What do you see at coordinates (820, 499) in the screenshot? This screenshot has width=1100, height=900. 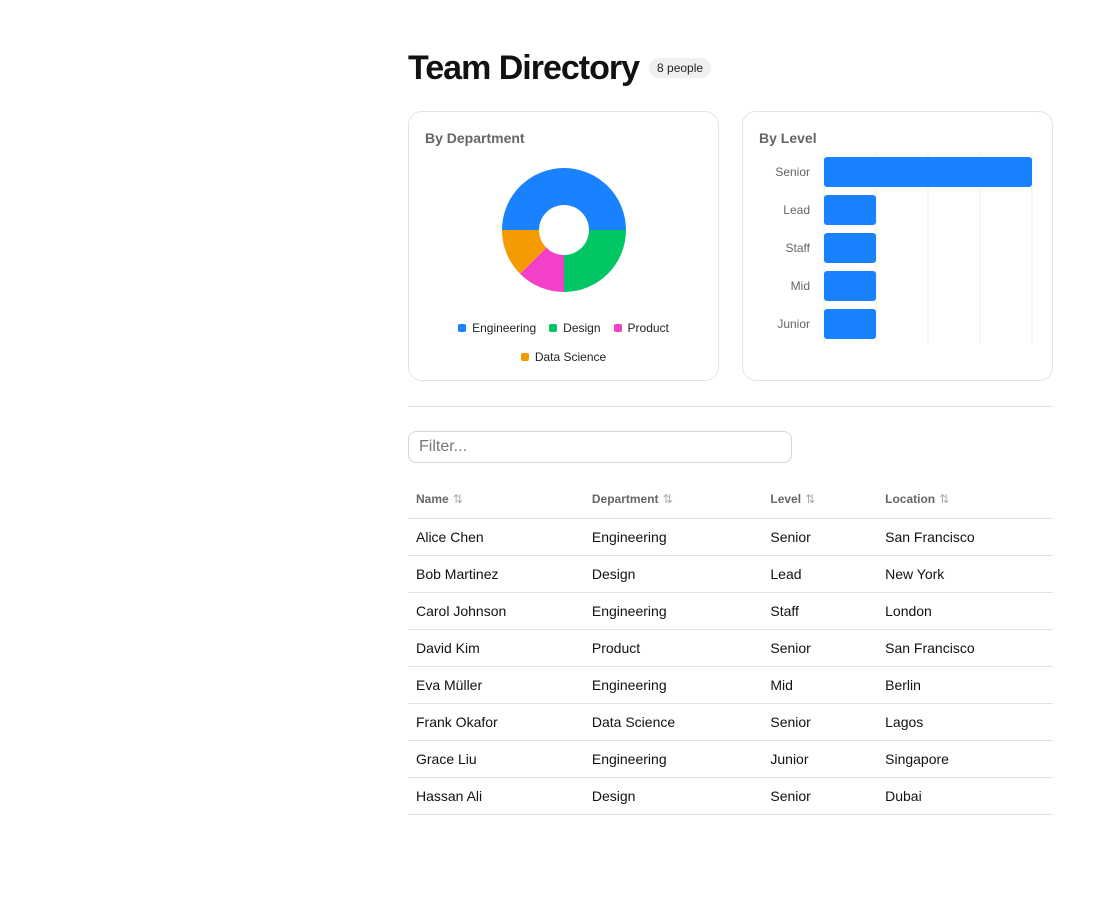 I see `column-header-level: Level ⇅` at bounding box center [820, 499].